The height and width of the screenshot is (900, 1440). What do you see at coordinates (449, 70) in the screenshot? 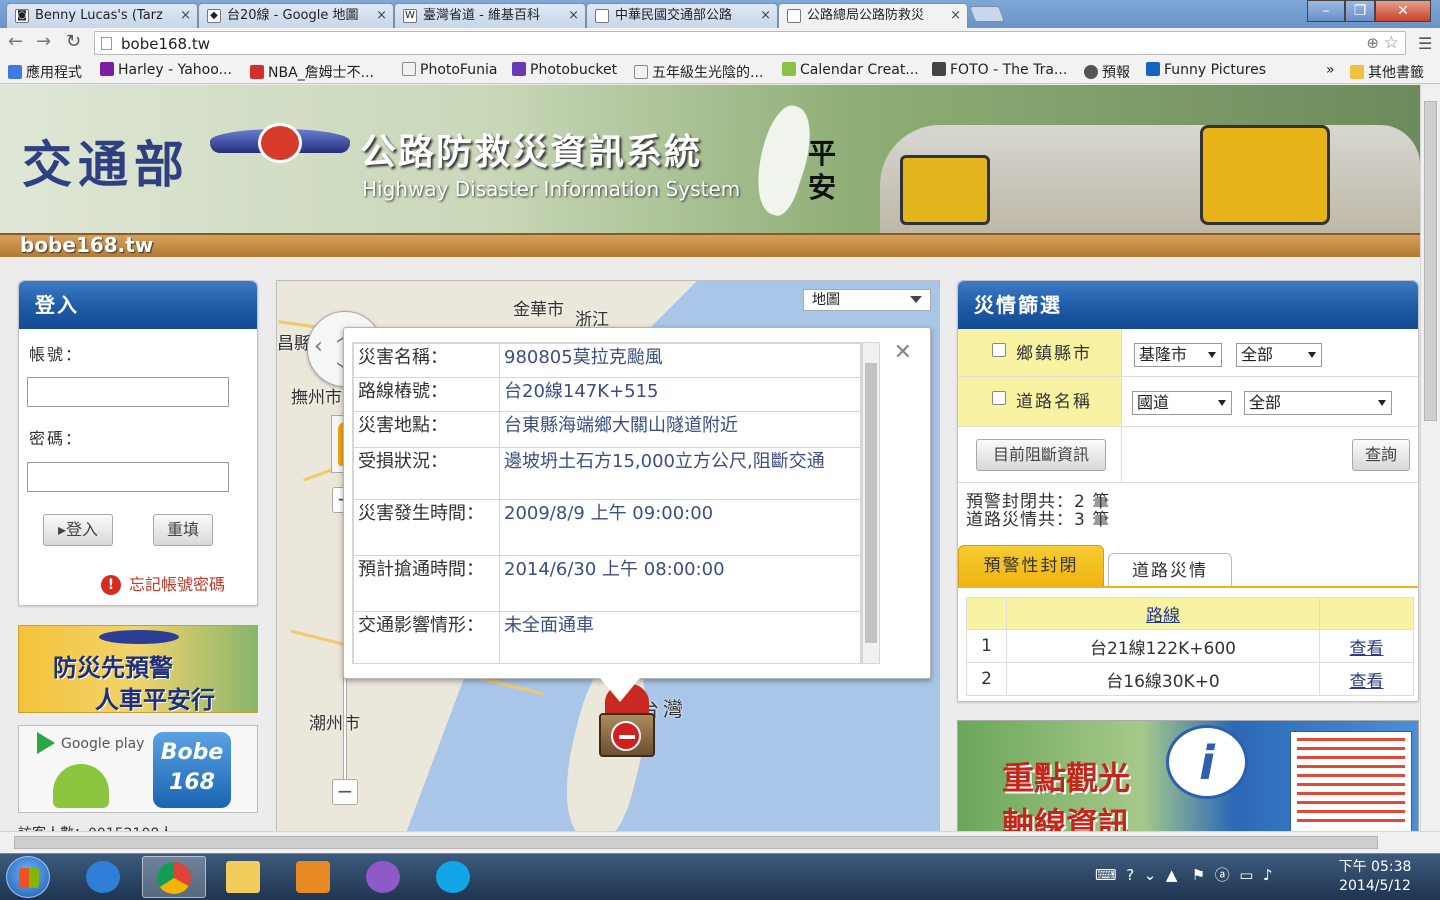
I see `bookmark-photofunia: PhotoFunia` at bounding box center [449, 70].